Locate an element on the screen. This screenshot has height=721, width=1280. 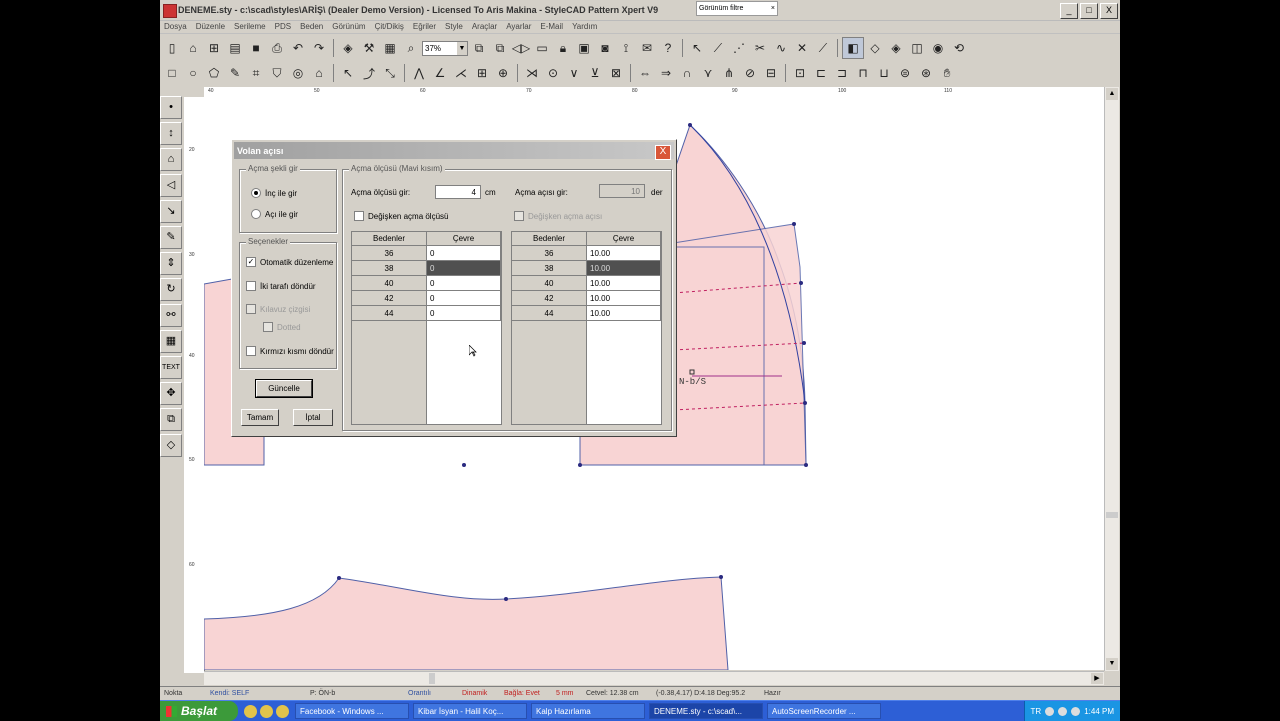
zoom-icon: ⌕ is located at coordinates (411, 48).